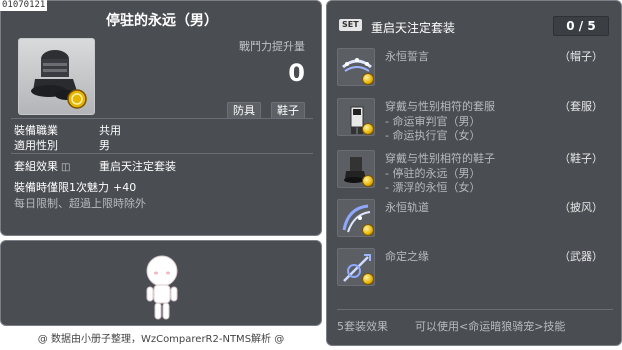  I want to click on item-title: 停驻的永远（男）, so click(162, 21).